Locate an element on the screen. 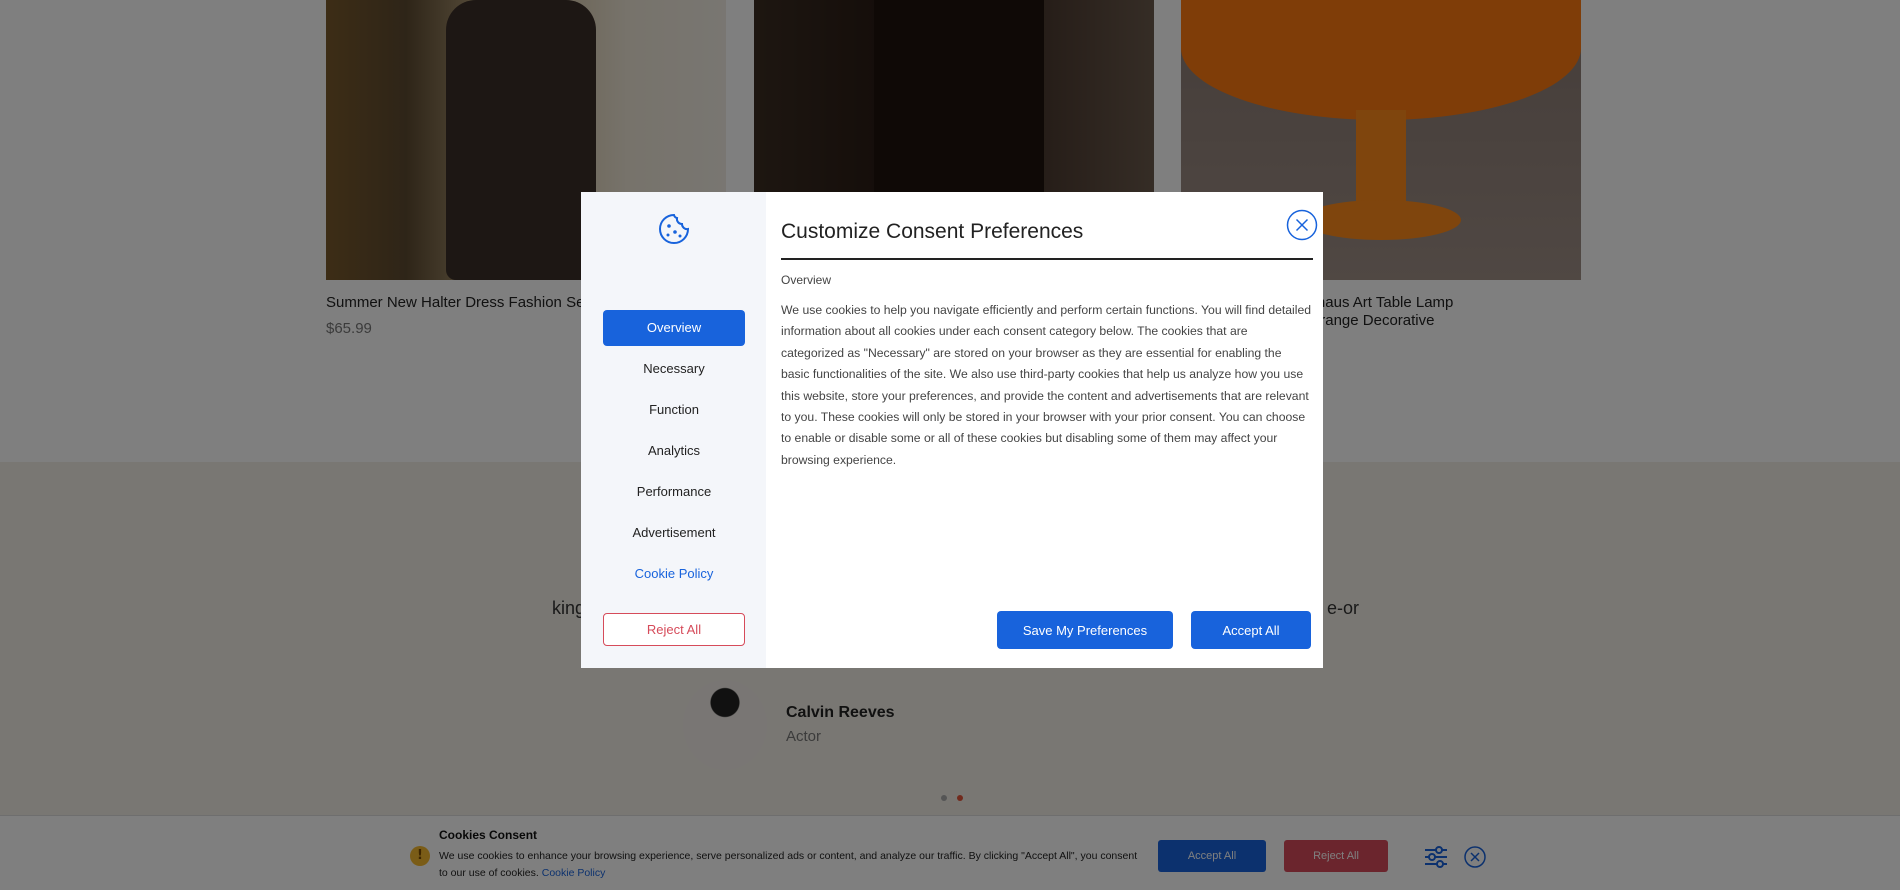  cookie-icon is located at coordinates (674, 228).